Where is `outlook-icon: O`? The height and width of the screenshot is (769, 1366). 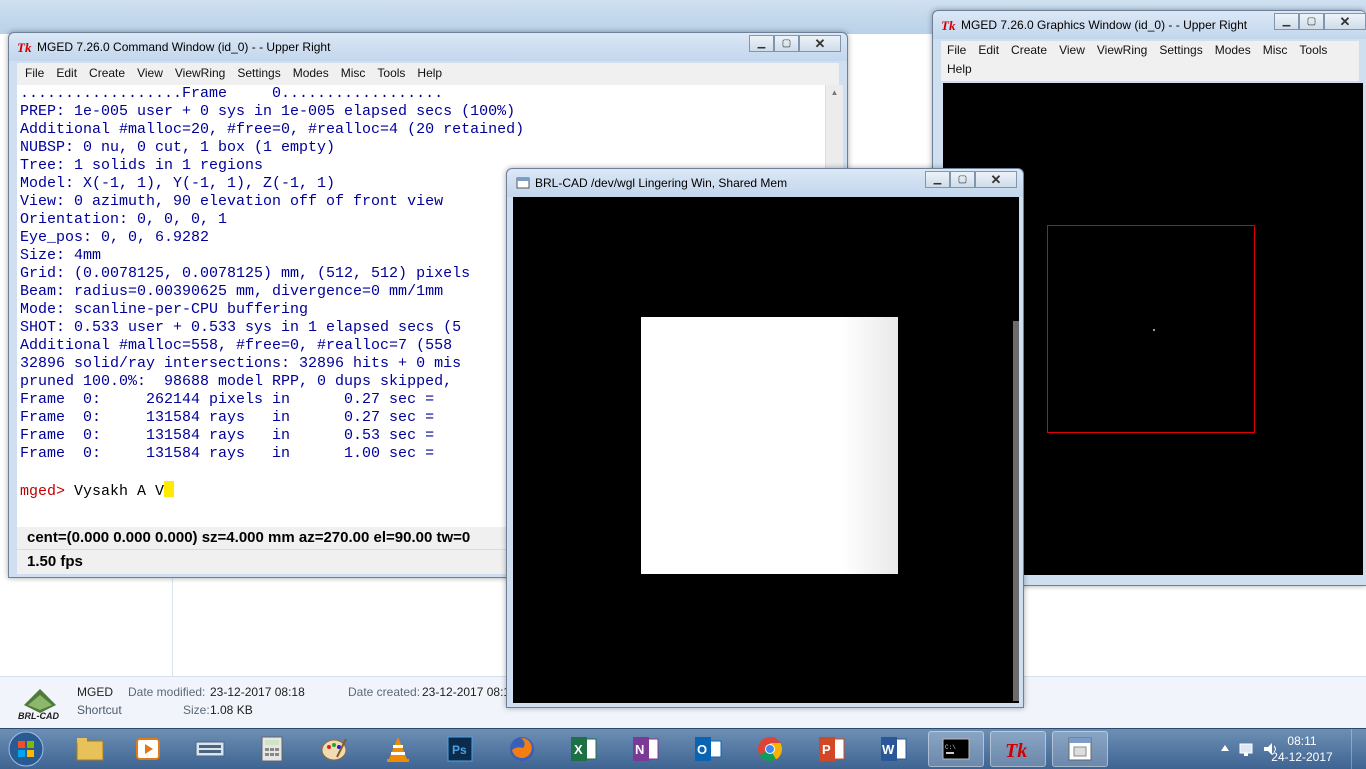
outlook-icon: O is located at coordinates (708, 749).